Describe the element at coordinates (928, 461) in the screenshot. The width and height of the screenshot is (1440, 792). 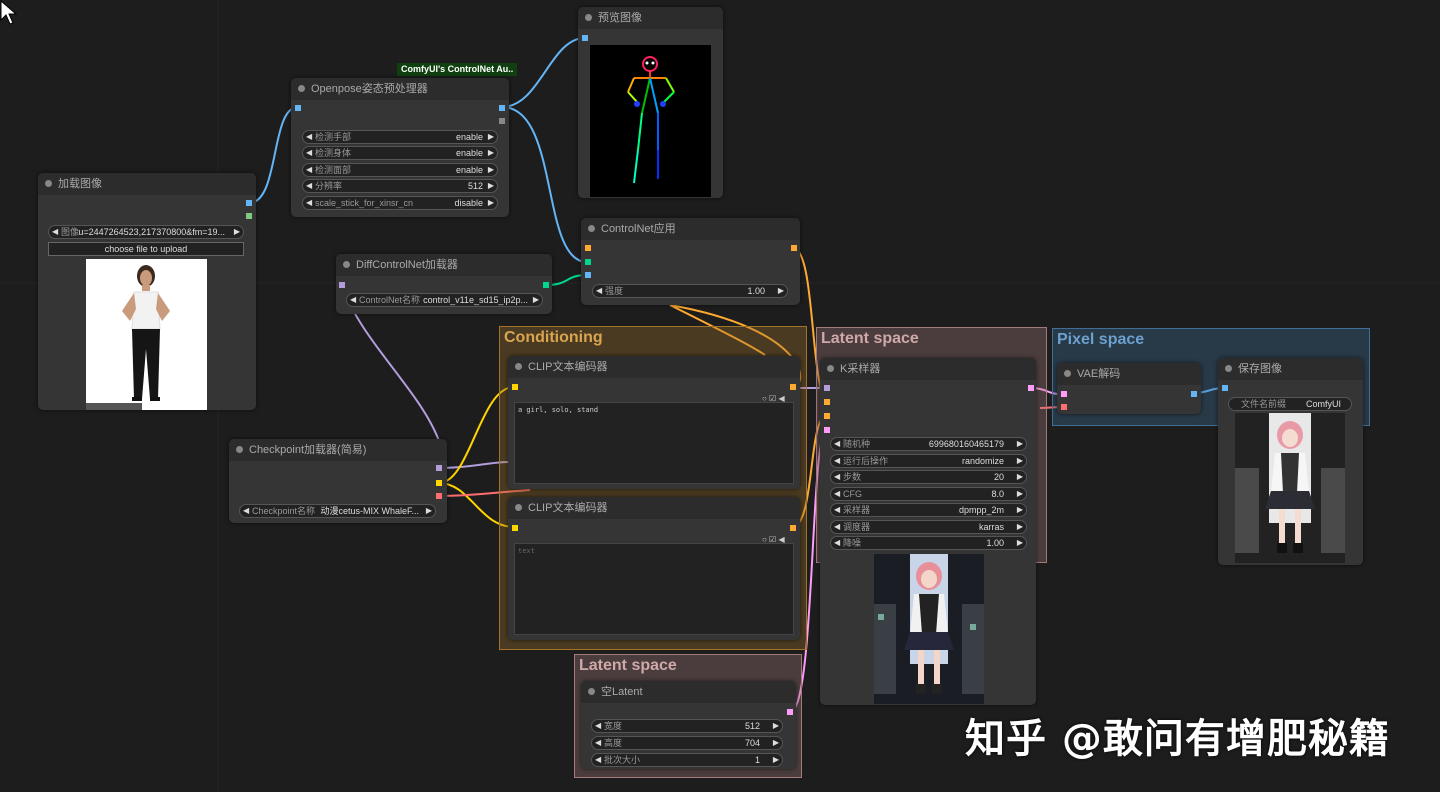
I see `widget-control-after-generate: ◀ 运行后操作 randomize ▶` at that location.